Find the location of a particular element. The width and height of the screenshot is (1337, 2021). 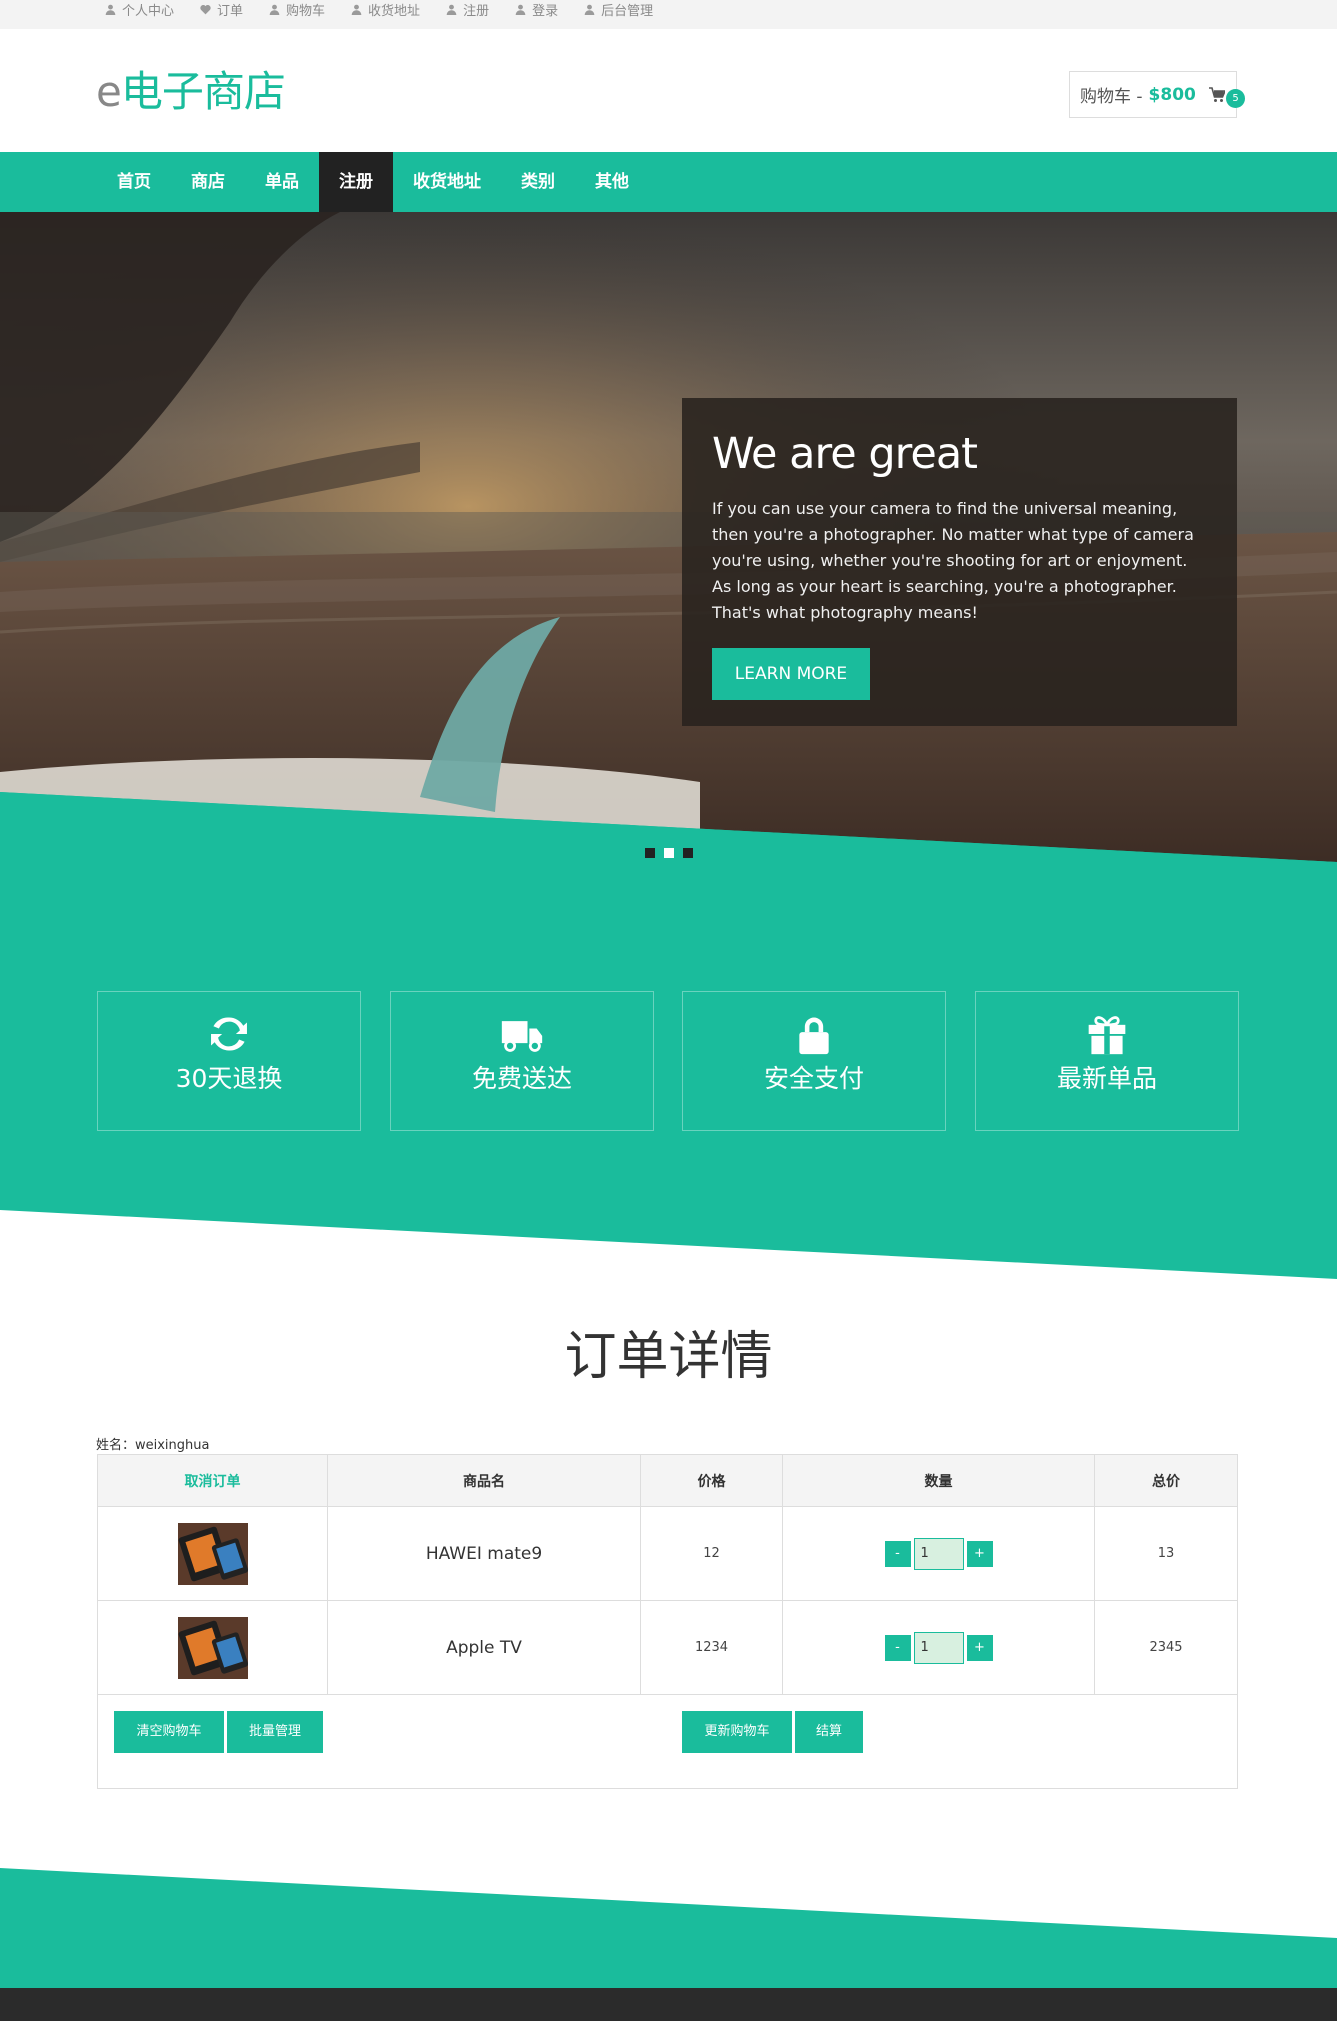

main-nav: 首页 商店 单品 注册 收货地址 类别 其他 is located at coordinates (668, 182).